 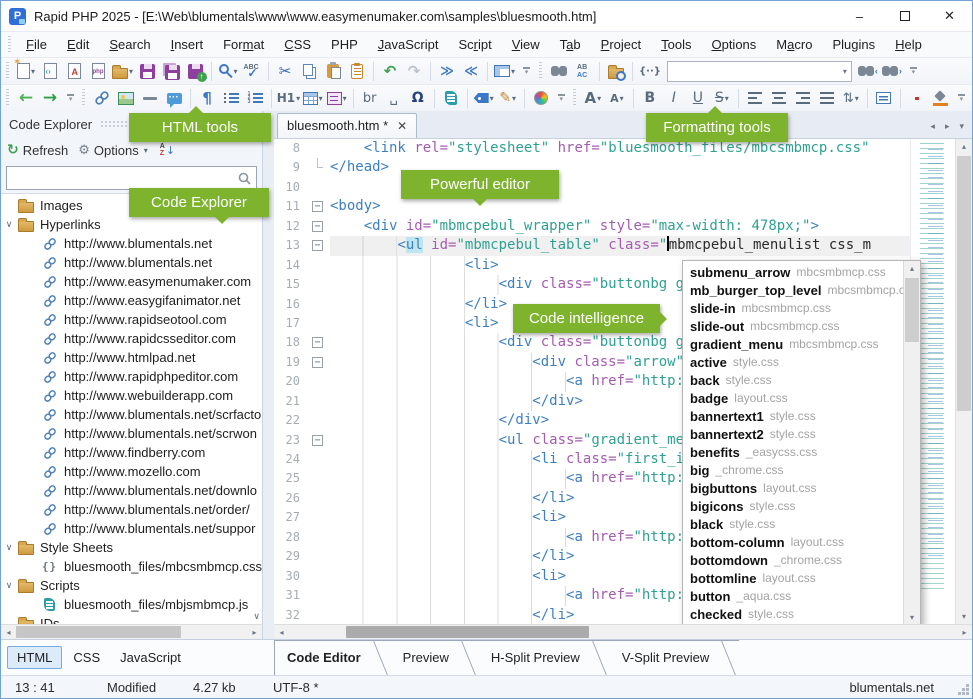 I want to click on regex-search-button: {··}, so click(x=650, y=71).